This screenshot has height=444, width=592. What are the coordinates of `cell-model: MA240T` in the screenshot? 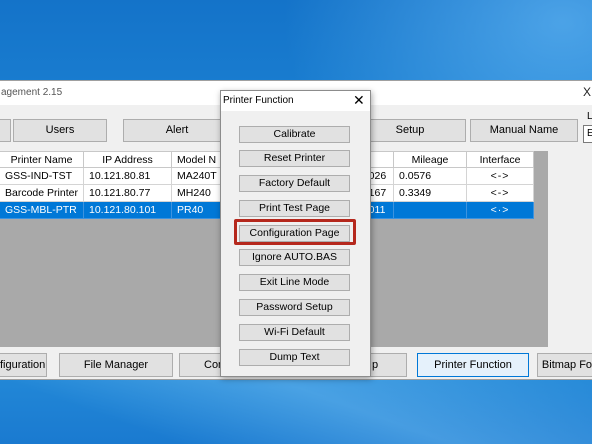 It's located at (196, 176).